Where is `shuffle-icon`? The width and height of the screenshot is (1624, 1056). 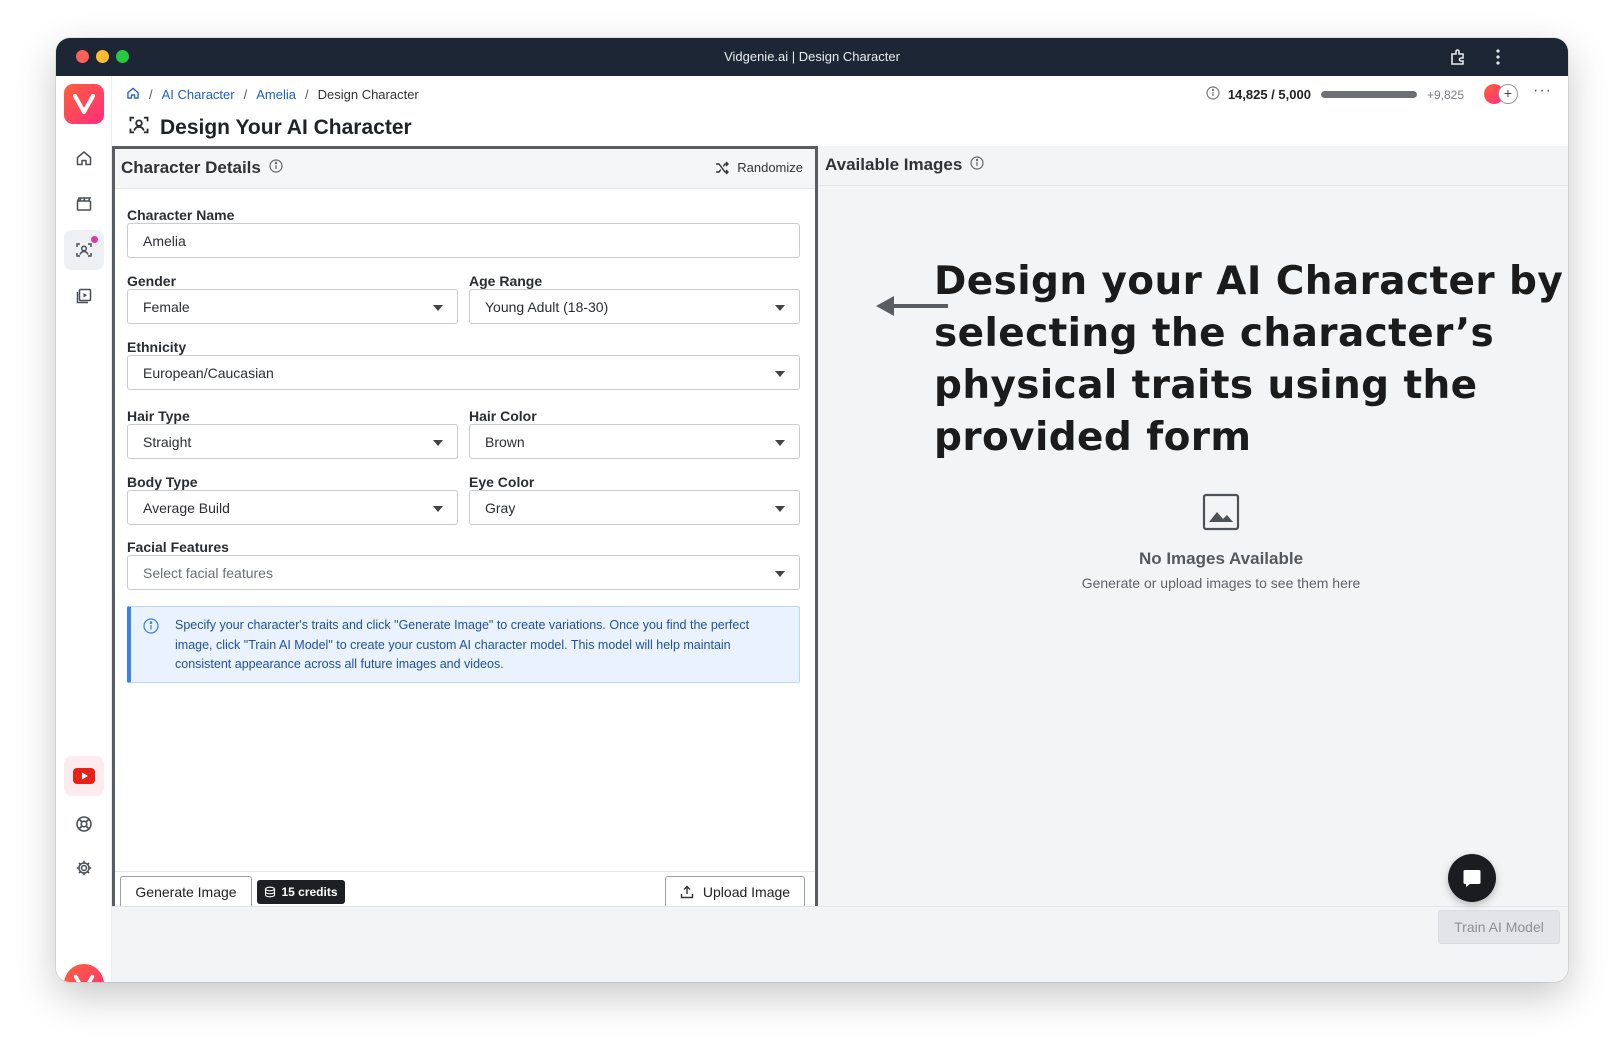
shuffle-icon is located at coordinates (723, 167).